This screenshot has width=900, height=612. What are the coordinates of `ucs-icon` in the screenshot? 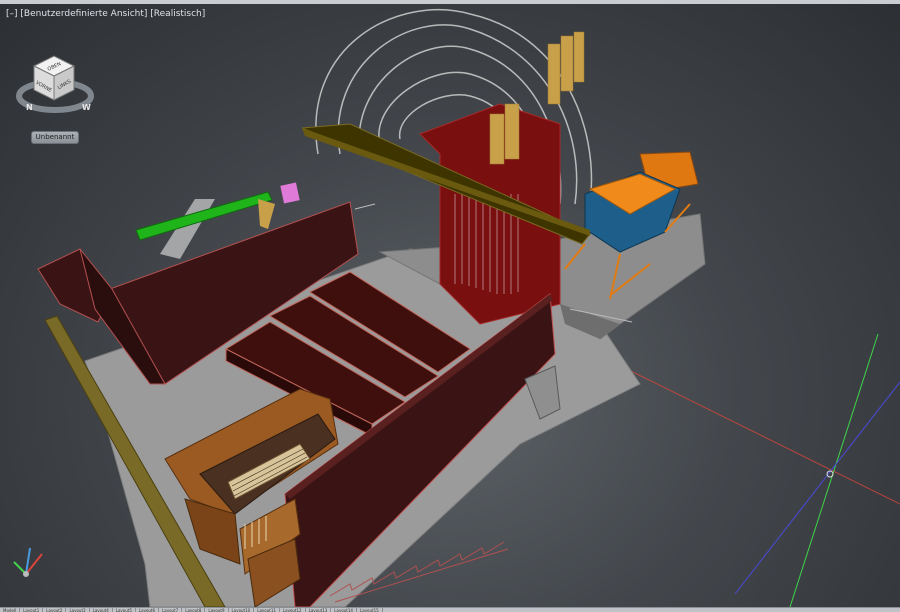 It's located at (28, 562).